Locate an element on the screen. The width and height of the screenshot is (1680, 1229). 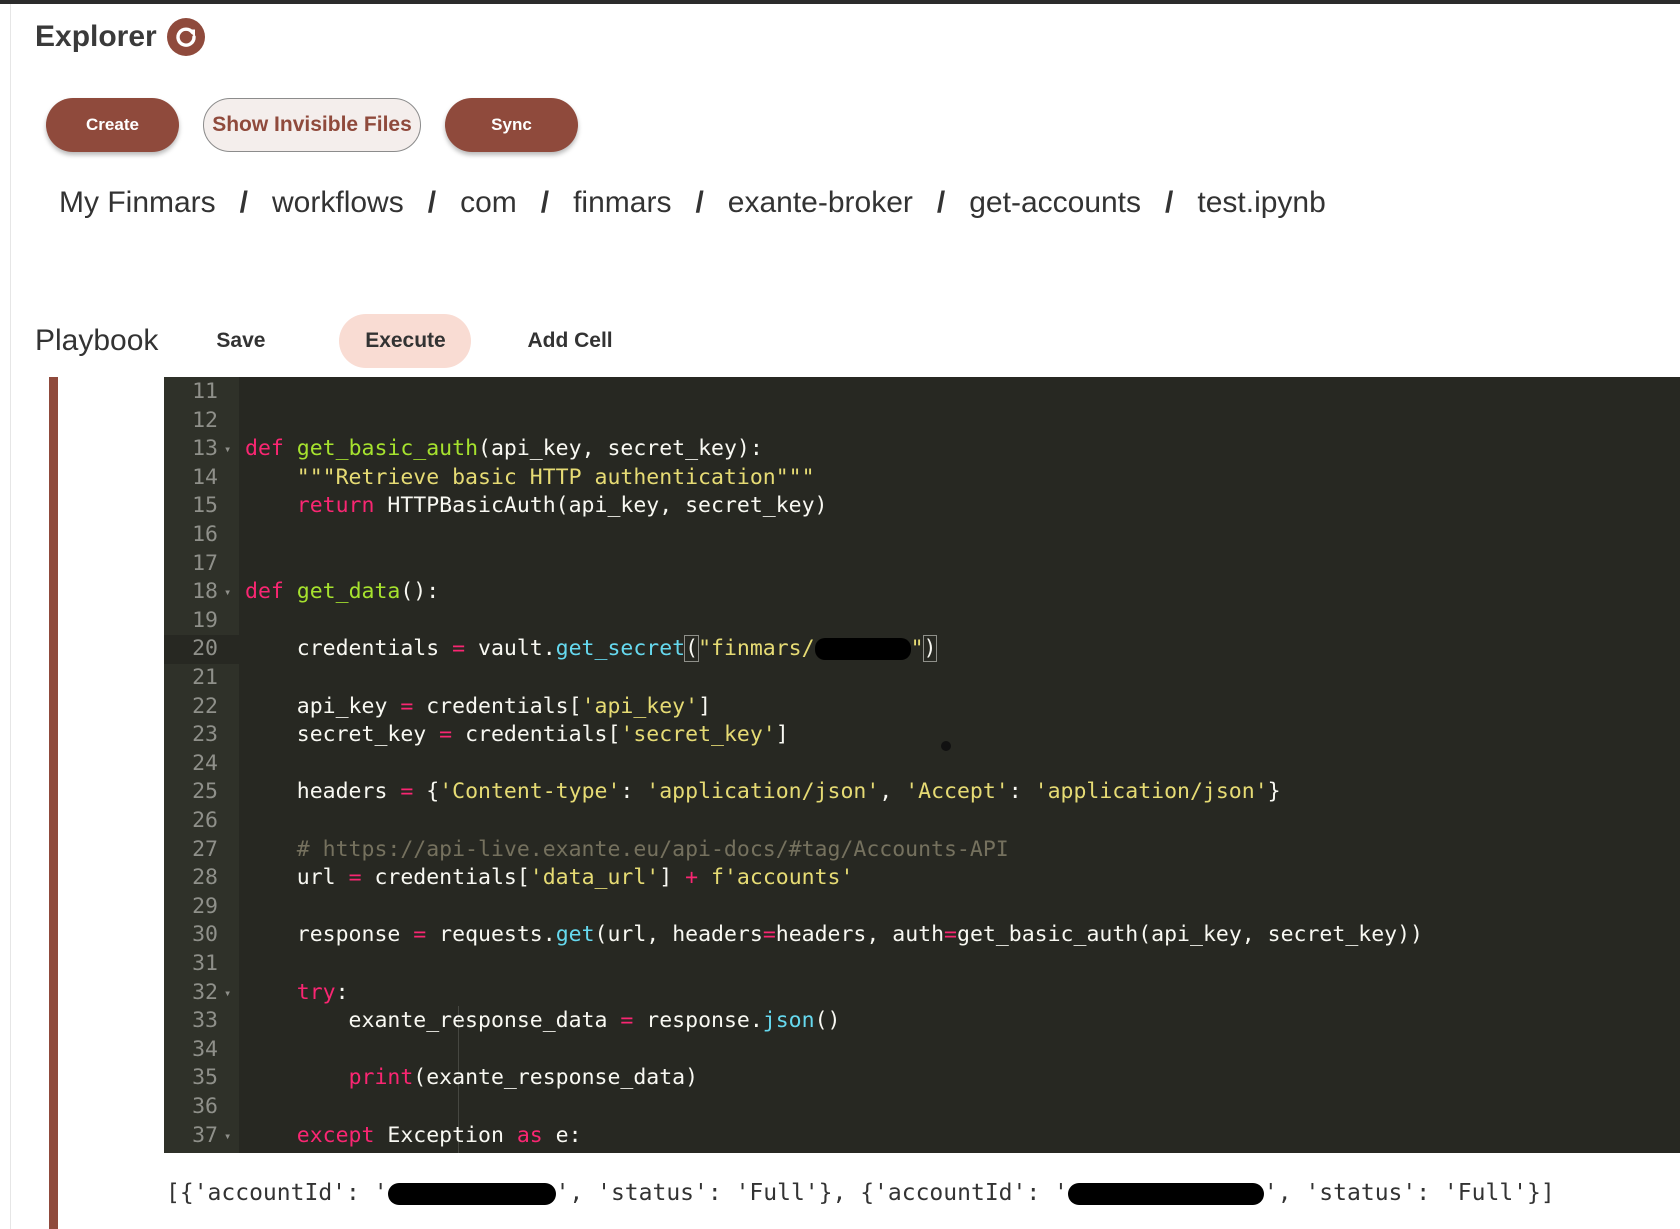
line-number: 28 is located at coordinates (205, 878).